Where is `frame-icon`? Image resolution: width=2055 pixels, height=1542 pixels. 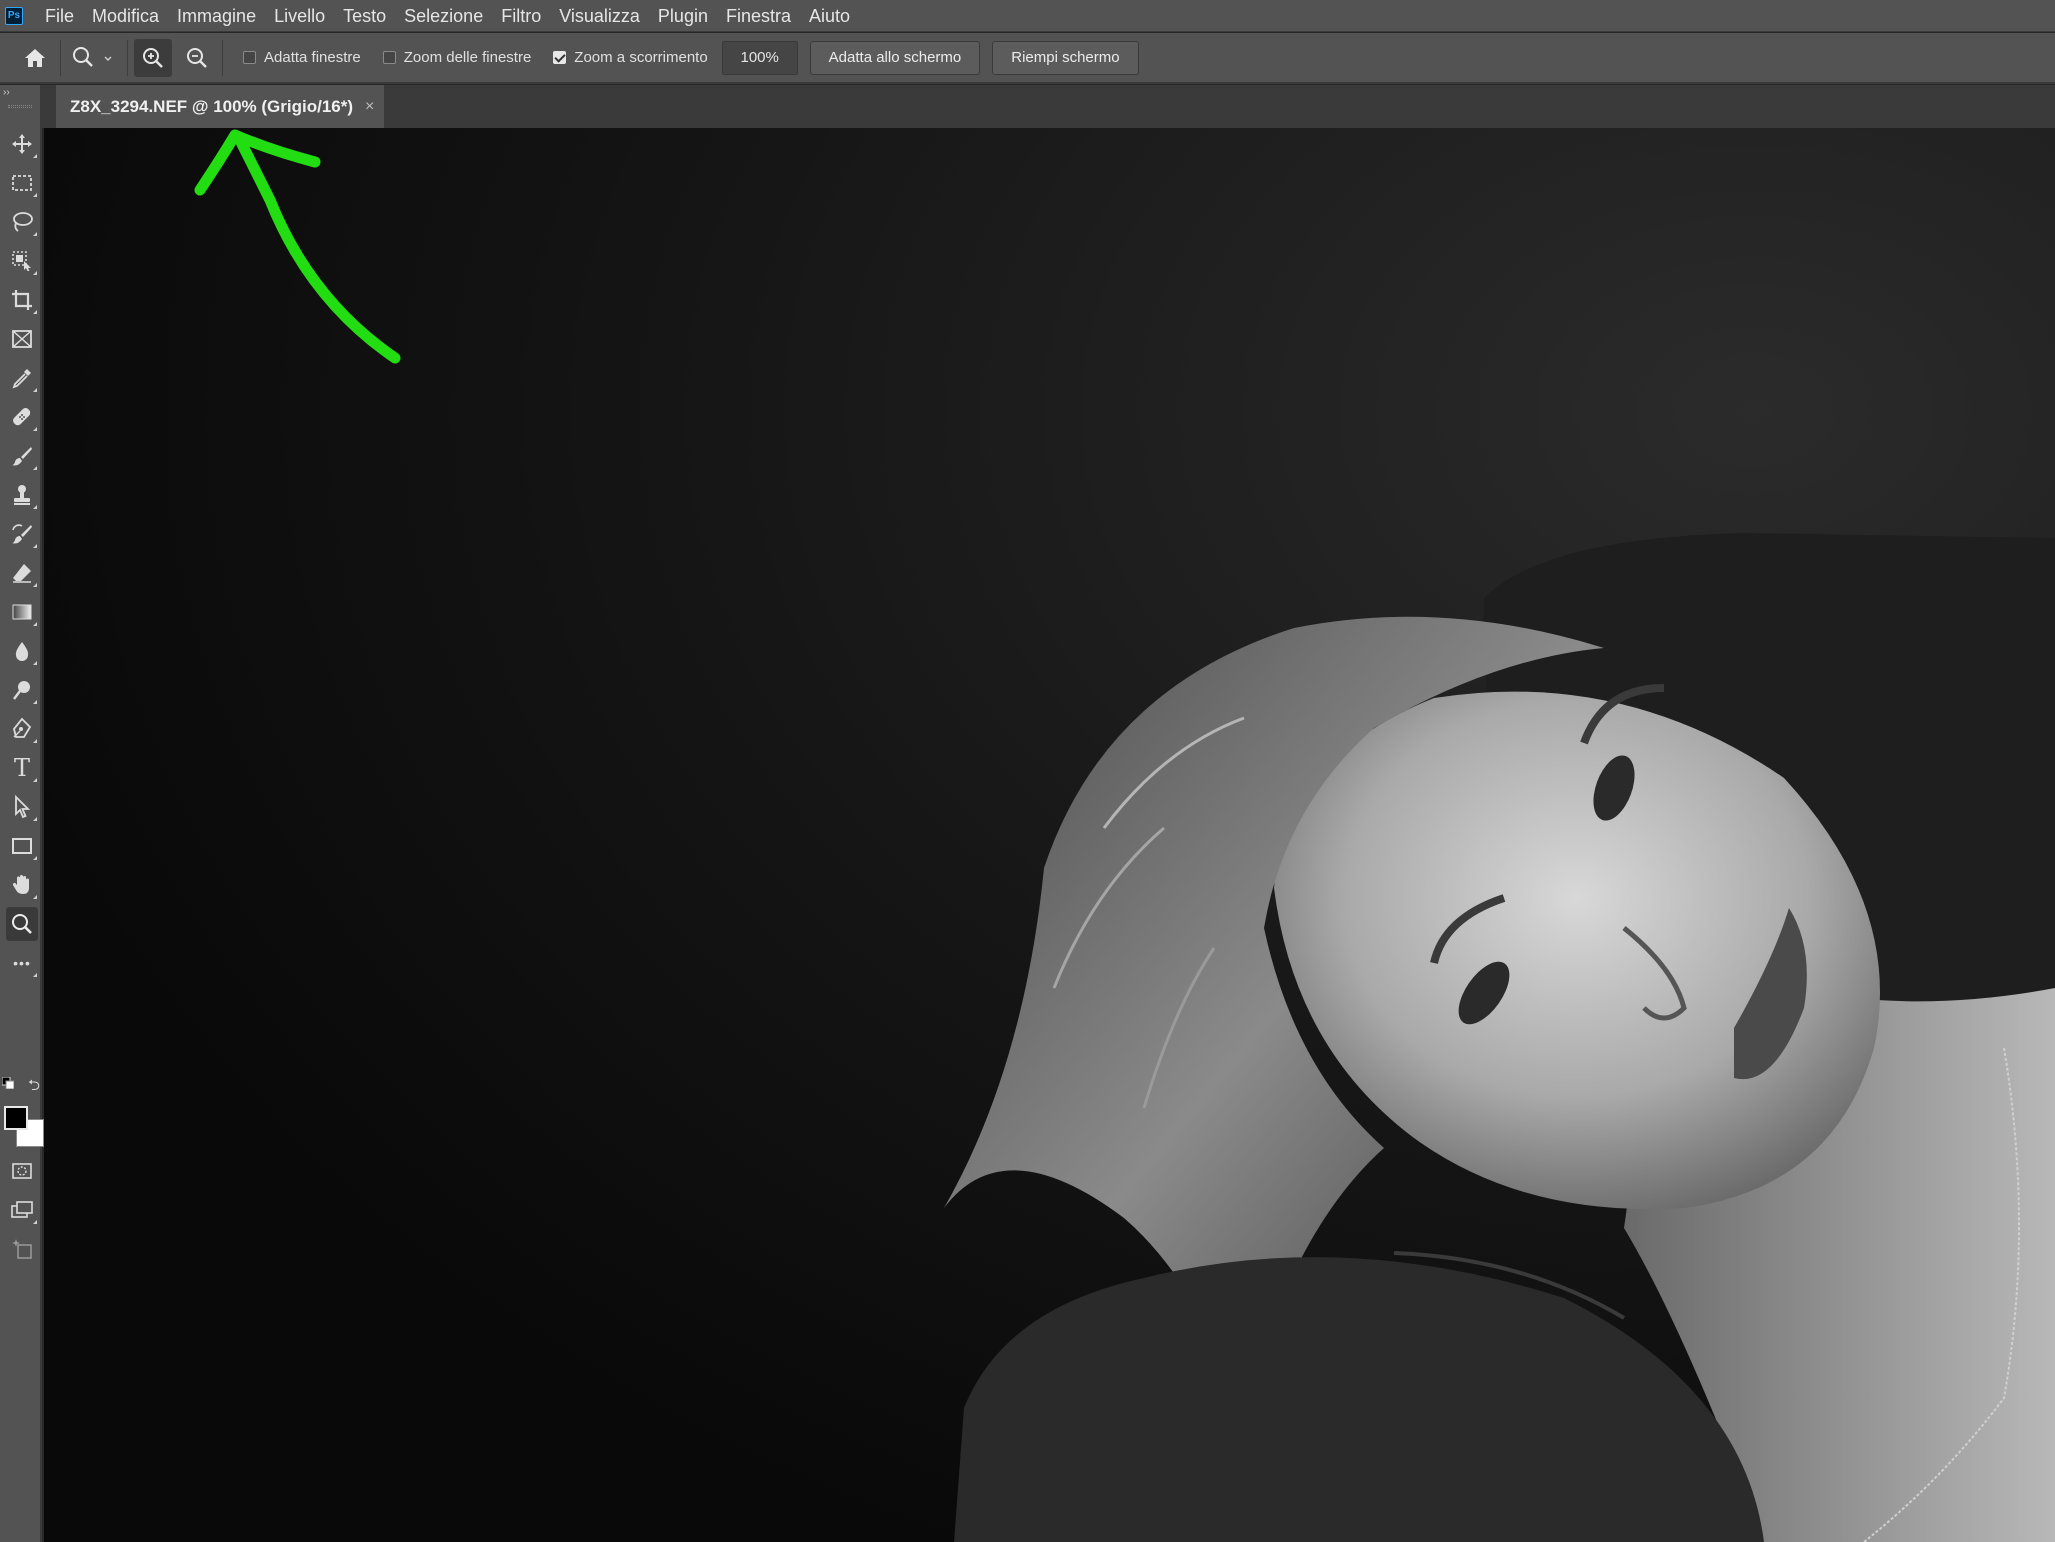
frame-icon is located at coordinates (22, 339).